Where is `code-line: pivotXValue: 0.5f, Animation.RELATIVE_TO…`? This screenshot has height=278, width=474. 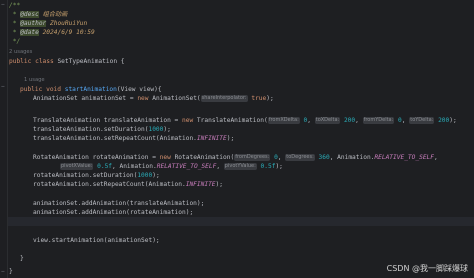 code-line: pivotXValue: 0.5f, Animation.RELATIVE_TO… is located at coordinates (171, 166).